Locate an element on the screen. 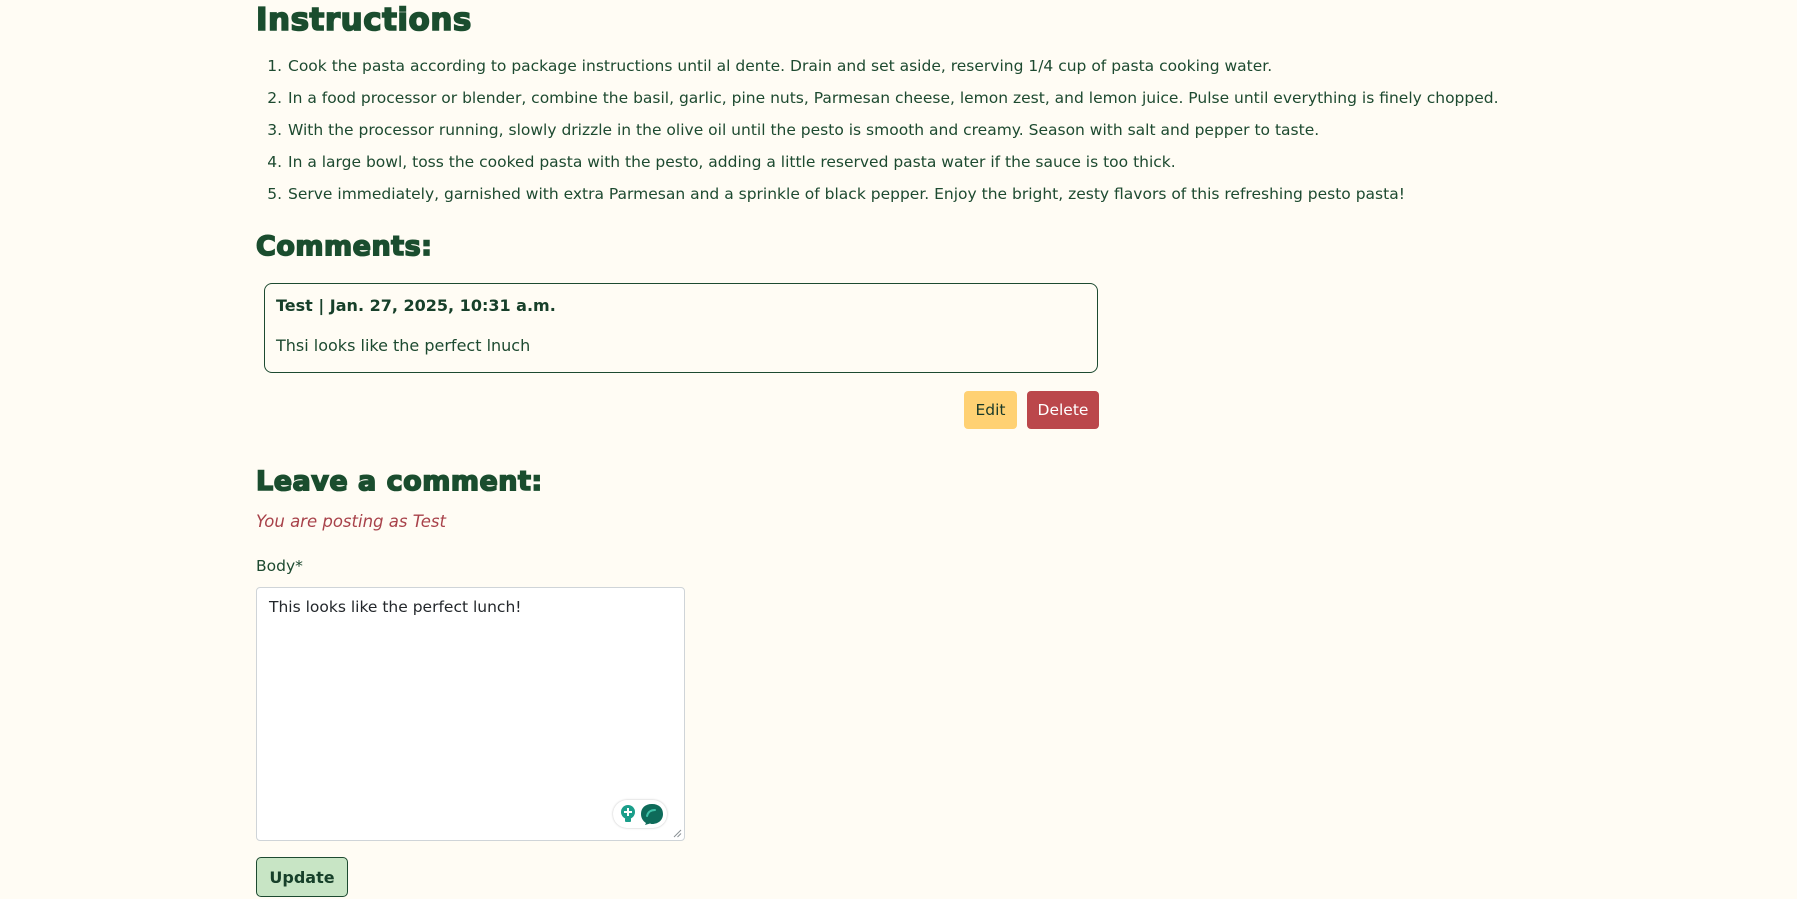  writing-assistant-widget is located at coordinates (640, 814).